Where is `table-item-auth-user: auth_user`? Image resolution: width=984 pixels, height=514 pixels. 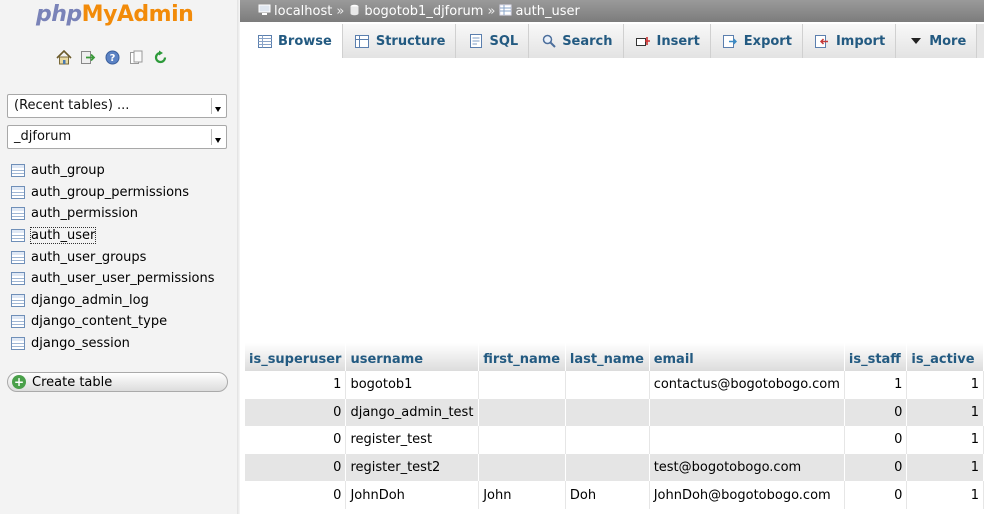
table-item-auth-user: auth_user is located at coordinates (113, 236).